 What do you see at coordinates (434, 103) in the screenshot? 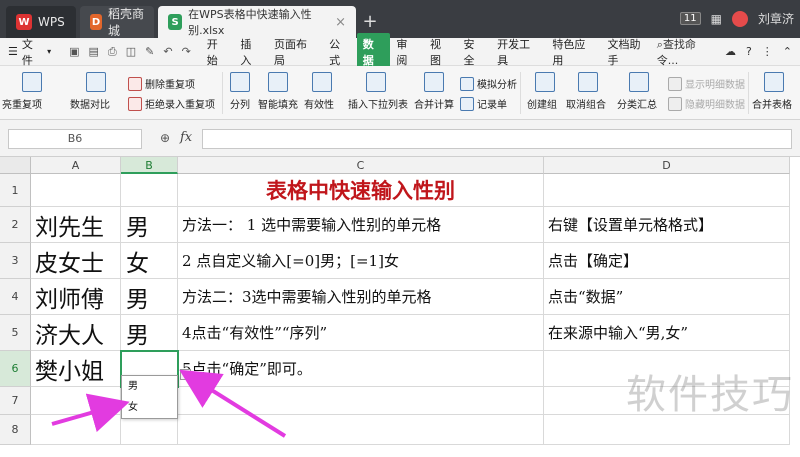
I see `consolidate-button: 合并计算` at bounding box center [434, 103].